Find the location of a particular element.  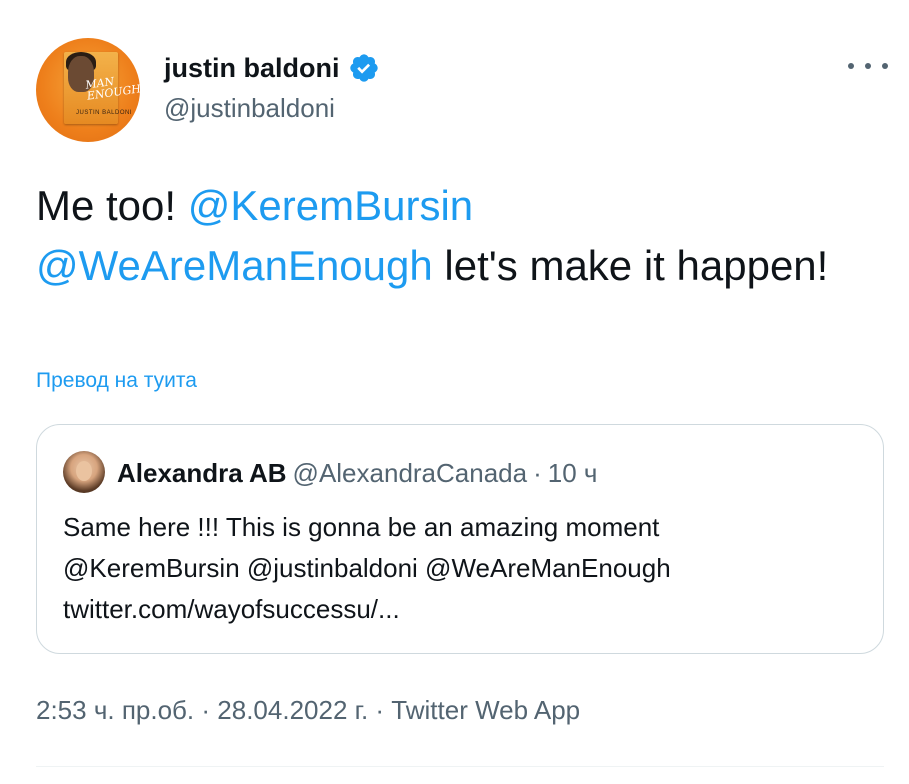

avatar-book-title: MAN ENOUGH is located at coordinates (112, 88).